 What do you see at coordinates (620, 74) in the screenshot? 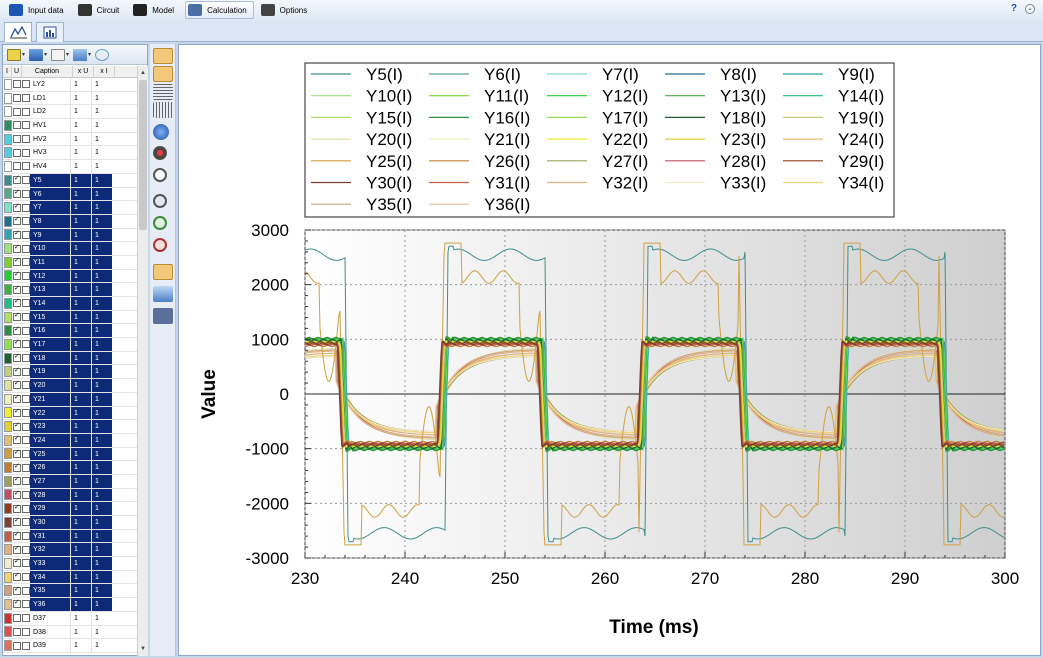
I see `legend-entry: Y7(I)` at bounding box center [620, 74].